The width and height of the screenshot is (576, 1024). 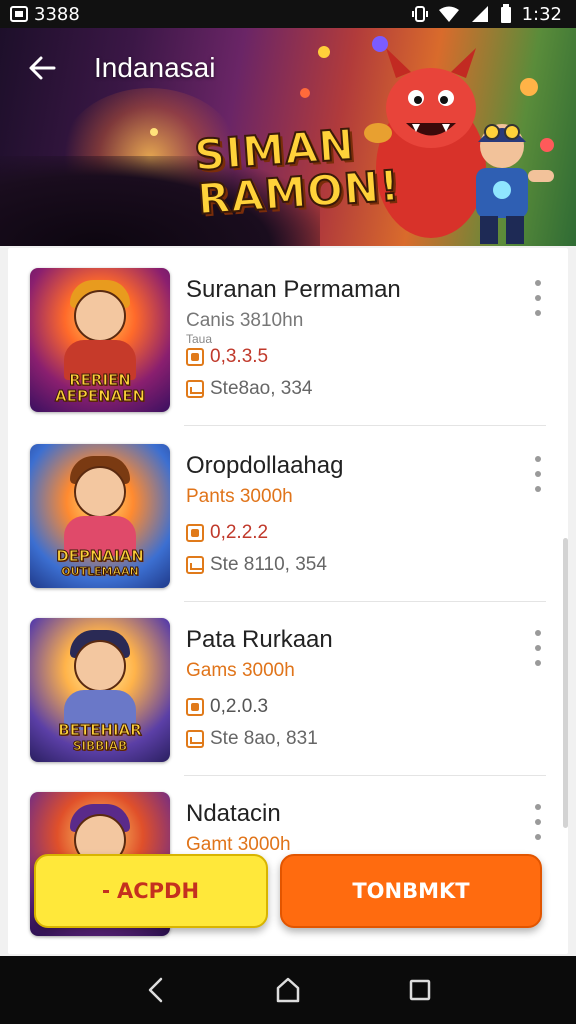 What do you see at coordinates (238, 844) in the screenshot?
I see `game-subtitle: Gamt 3000h` at bounding box center [238, 844].